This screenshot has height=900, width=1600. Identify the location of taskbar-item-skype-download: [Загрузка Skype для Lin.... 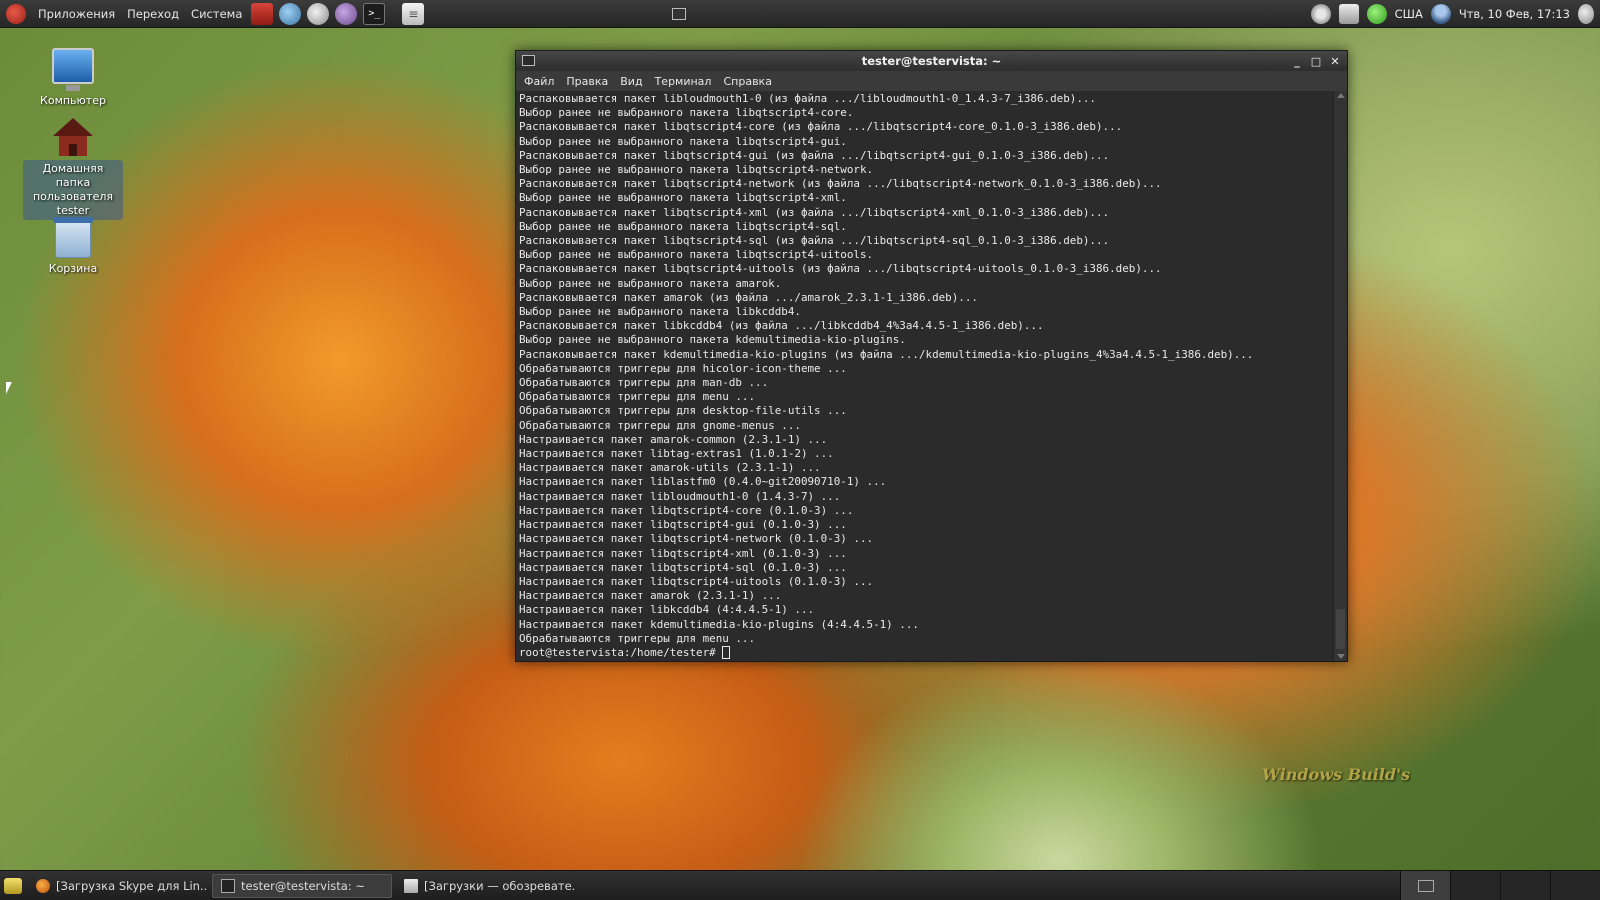
(118, 886).